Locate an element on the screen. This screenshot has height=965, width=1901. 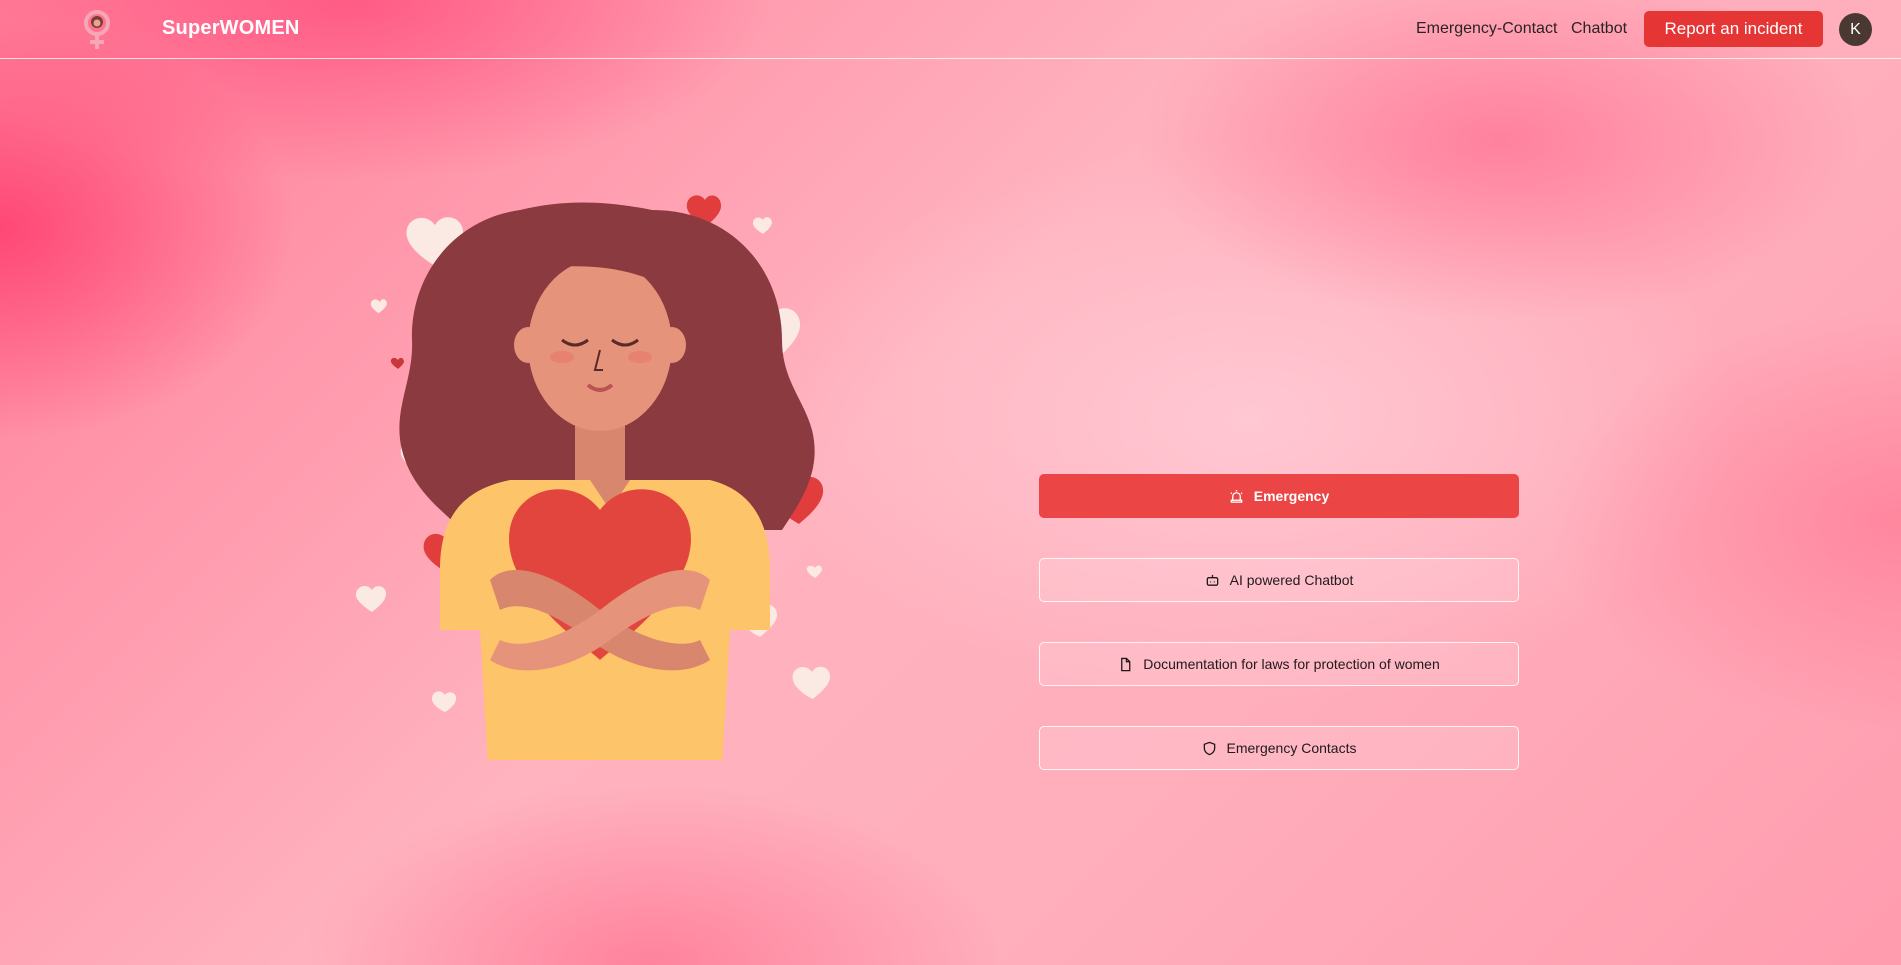
emergency-button: Emergency is located at coordinates (1279, 496).